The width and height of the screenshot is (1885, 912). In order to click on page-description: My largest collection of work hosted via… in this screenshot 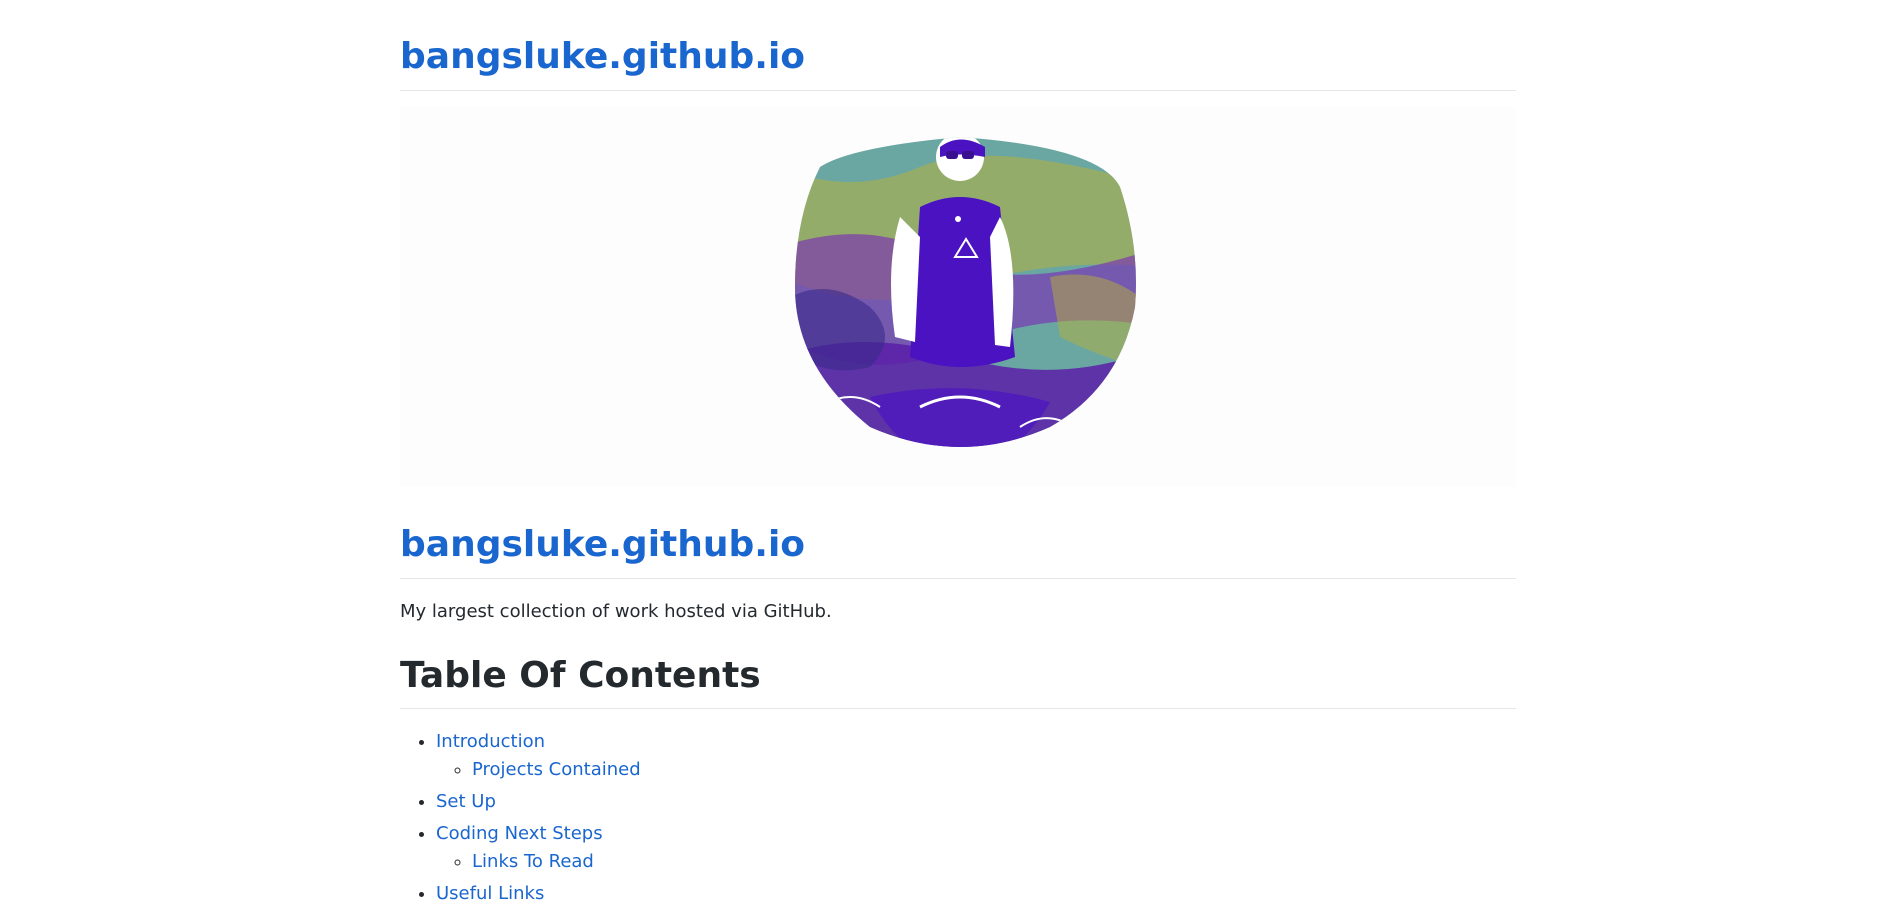, I will do `click(616, 611)`.